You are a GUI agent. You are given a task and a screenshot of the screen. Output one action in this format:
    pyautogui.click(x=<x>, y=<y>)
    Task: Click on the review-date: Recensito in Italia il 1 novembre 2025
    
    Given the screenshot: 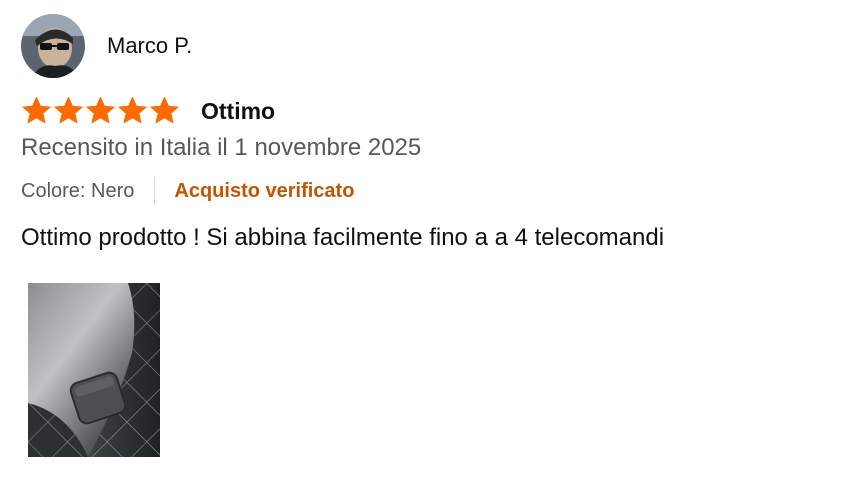 What is the action you would take?
    pyautogui.click(x=221, y=147)
    